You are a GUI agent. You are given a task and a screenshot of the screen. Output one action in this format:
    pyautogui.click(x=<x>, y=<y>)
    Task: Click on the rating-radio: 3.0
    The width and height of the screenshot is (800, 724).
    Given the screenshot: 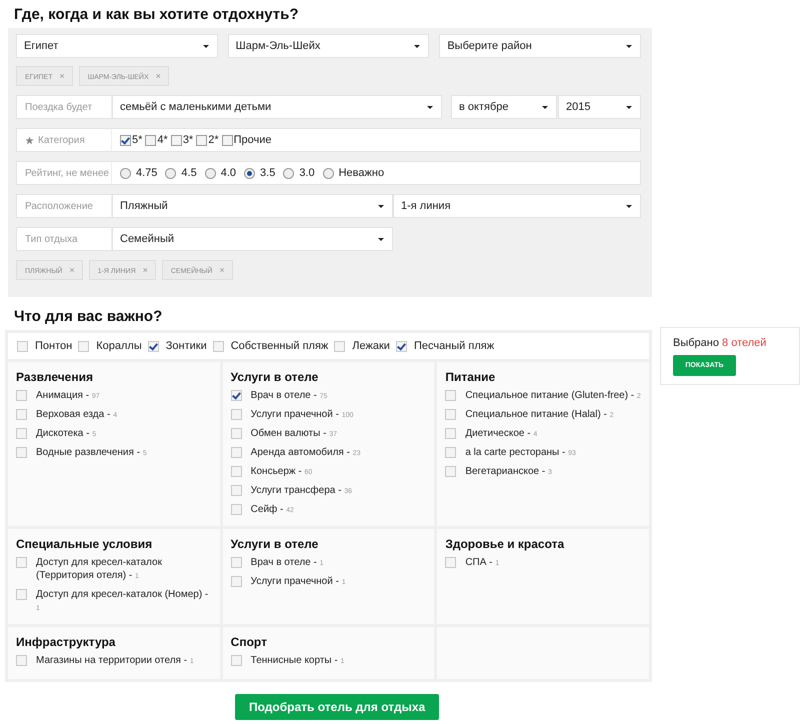 What is the action you would take?
    pyautogui.click(x=299, y=173)
    